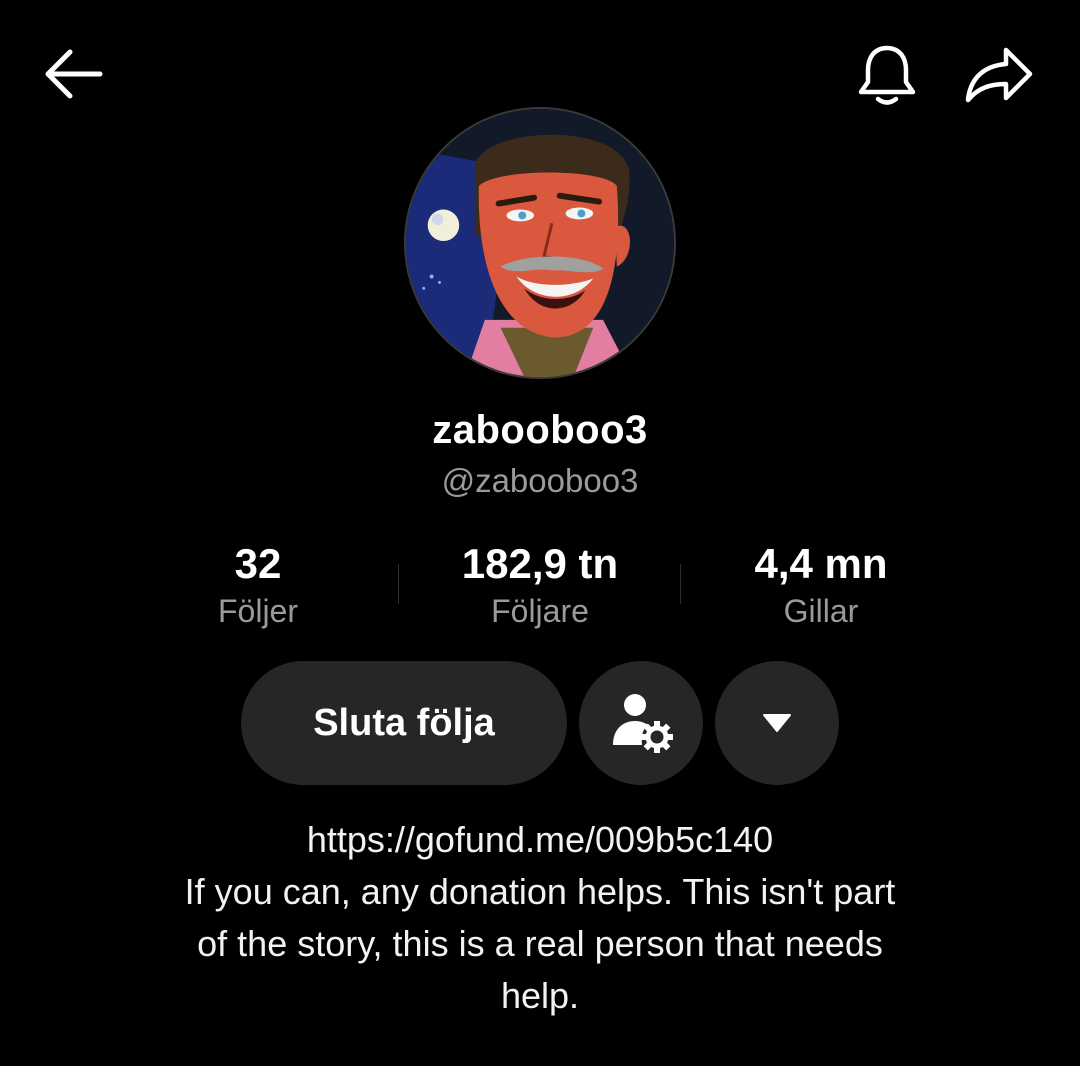 Image resolution: width=1080 pixels, height=1066 pixels. I want to click on unfollow-button: Sluta följa, so click(404, 723).